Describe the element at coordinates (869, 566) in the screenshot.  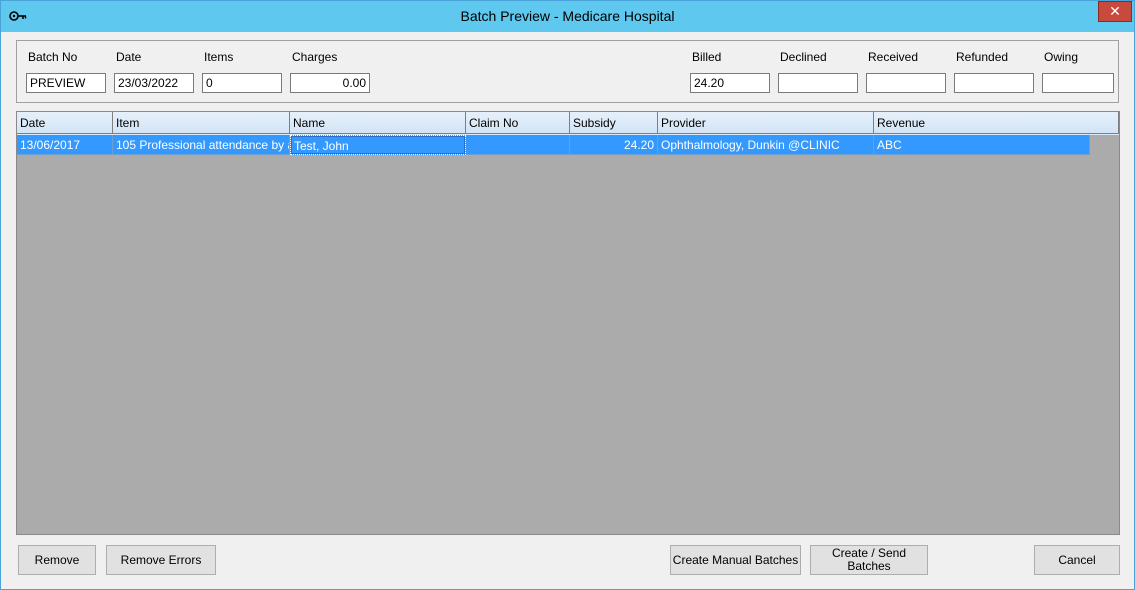
I see `create-send-label-line2: Batches` at that location.